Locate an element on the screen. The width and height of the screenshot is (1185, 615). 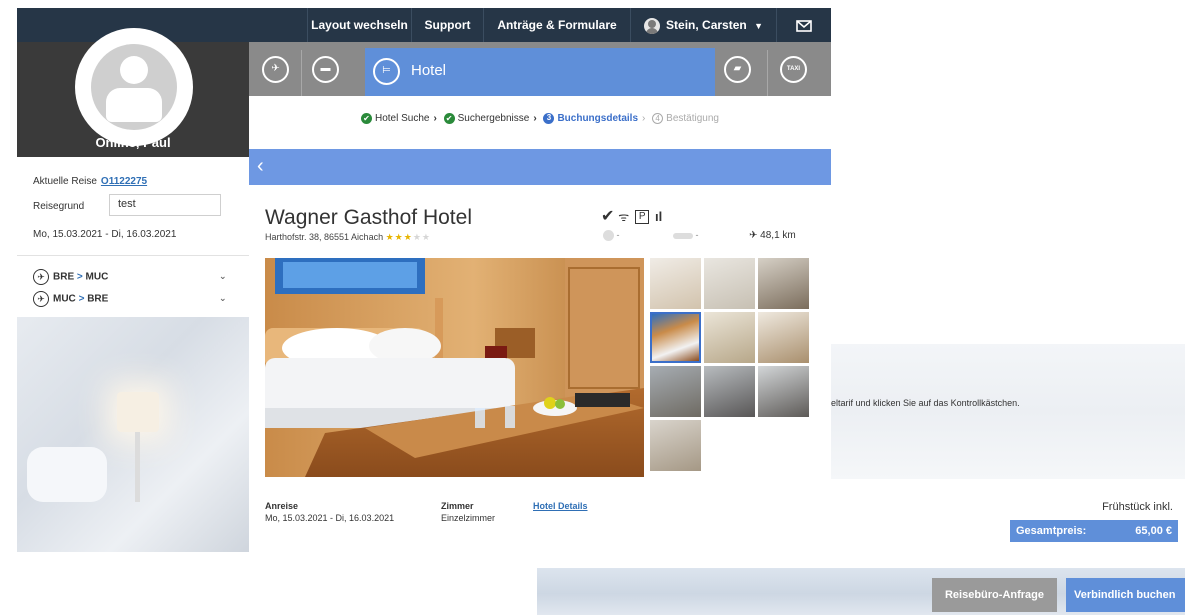
tab-train: ▬ is located at coordinates (326, 69).